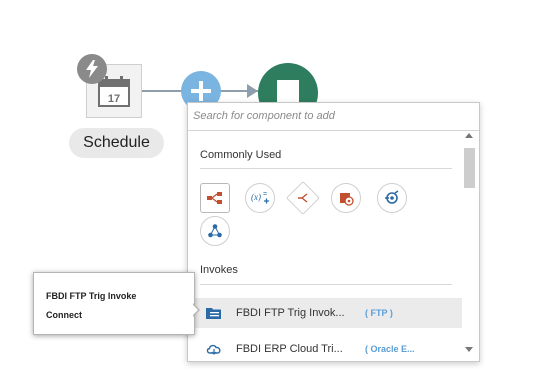 Image resolution: width=533 pixels, height=384 pixels. Describe the element at coordinates (470, 244) in the screenshot. I see `panel-scrollbar` at that location.